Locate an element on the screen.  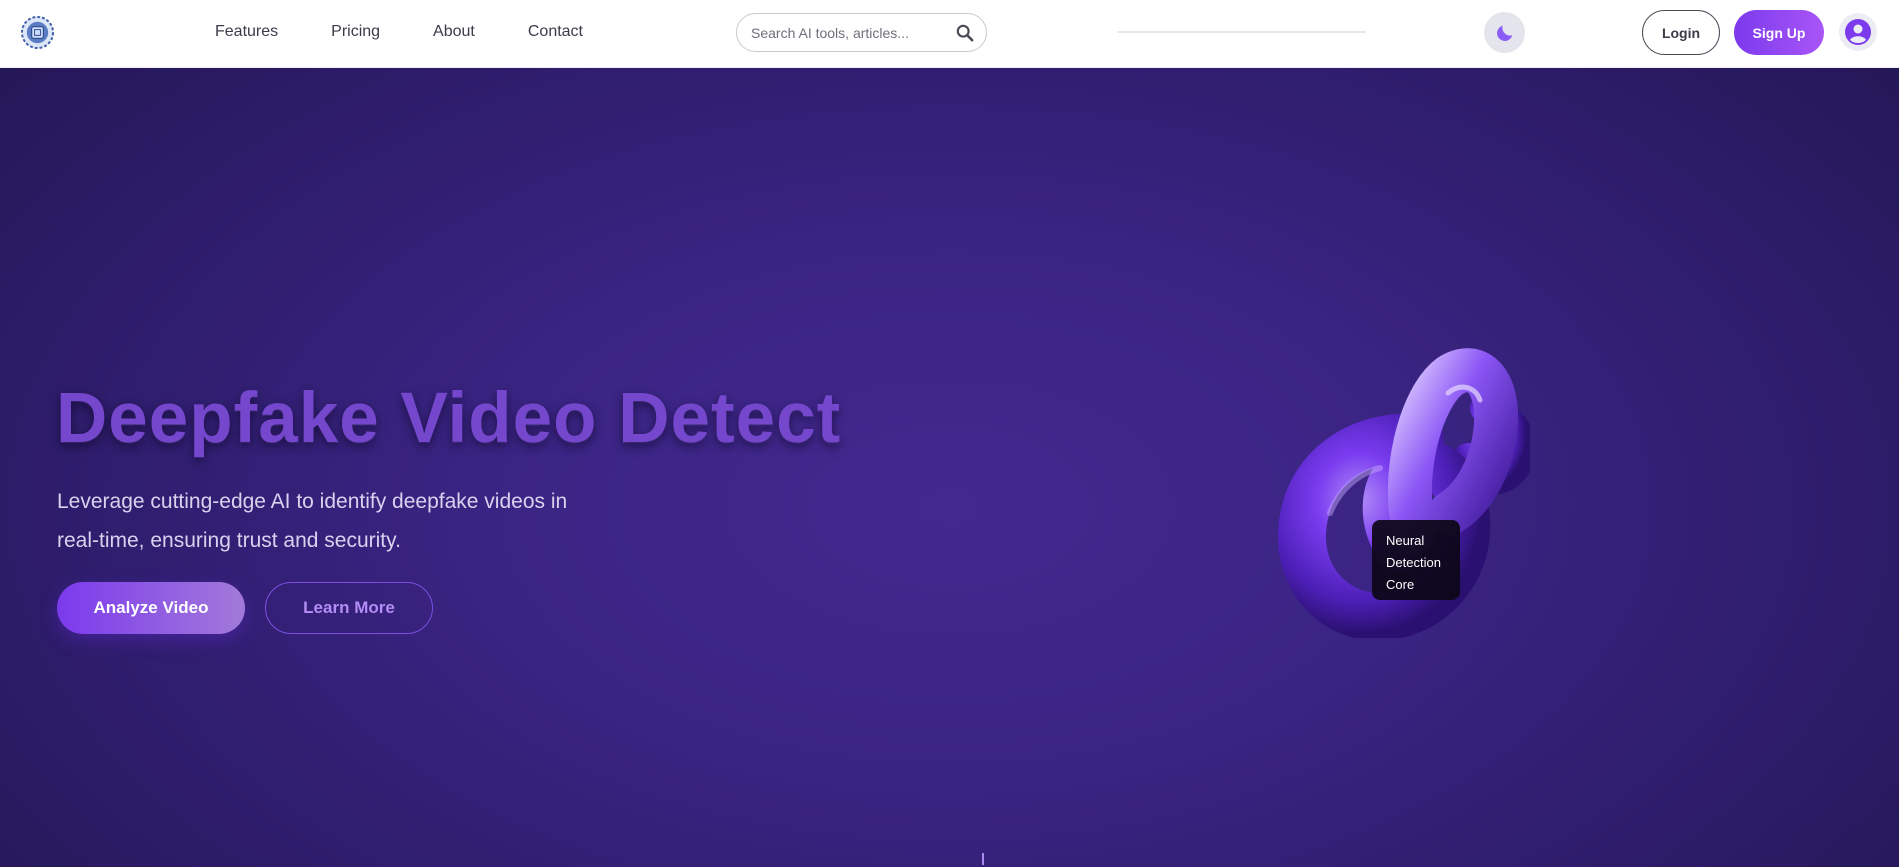
user-avatar-button is located at coordinates (1858, 32).